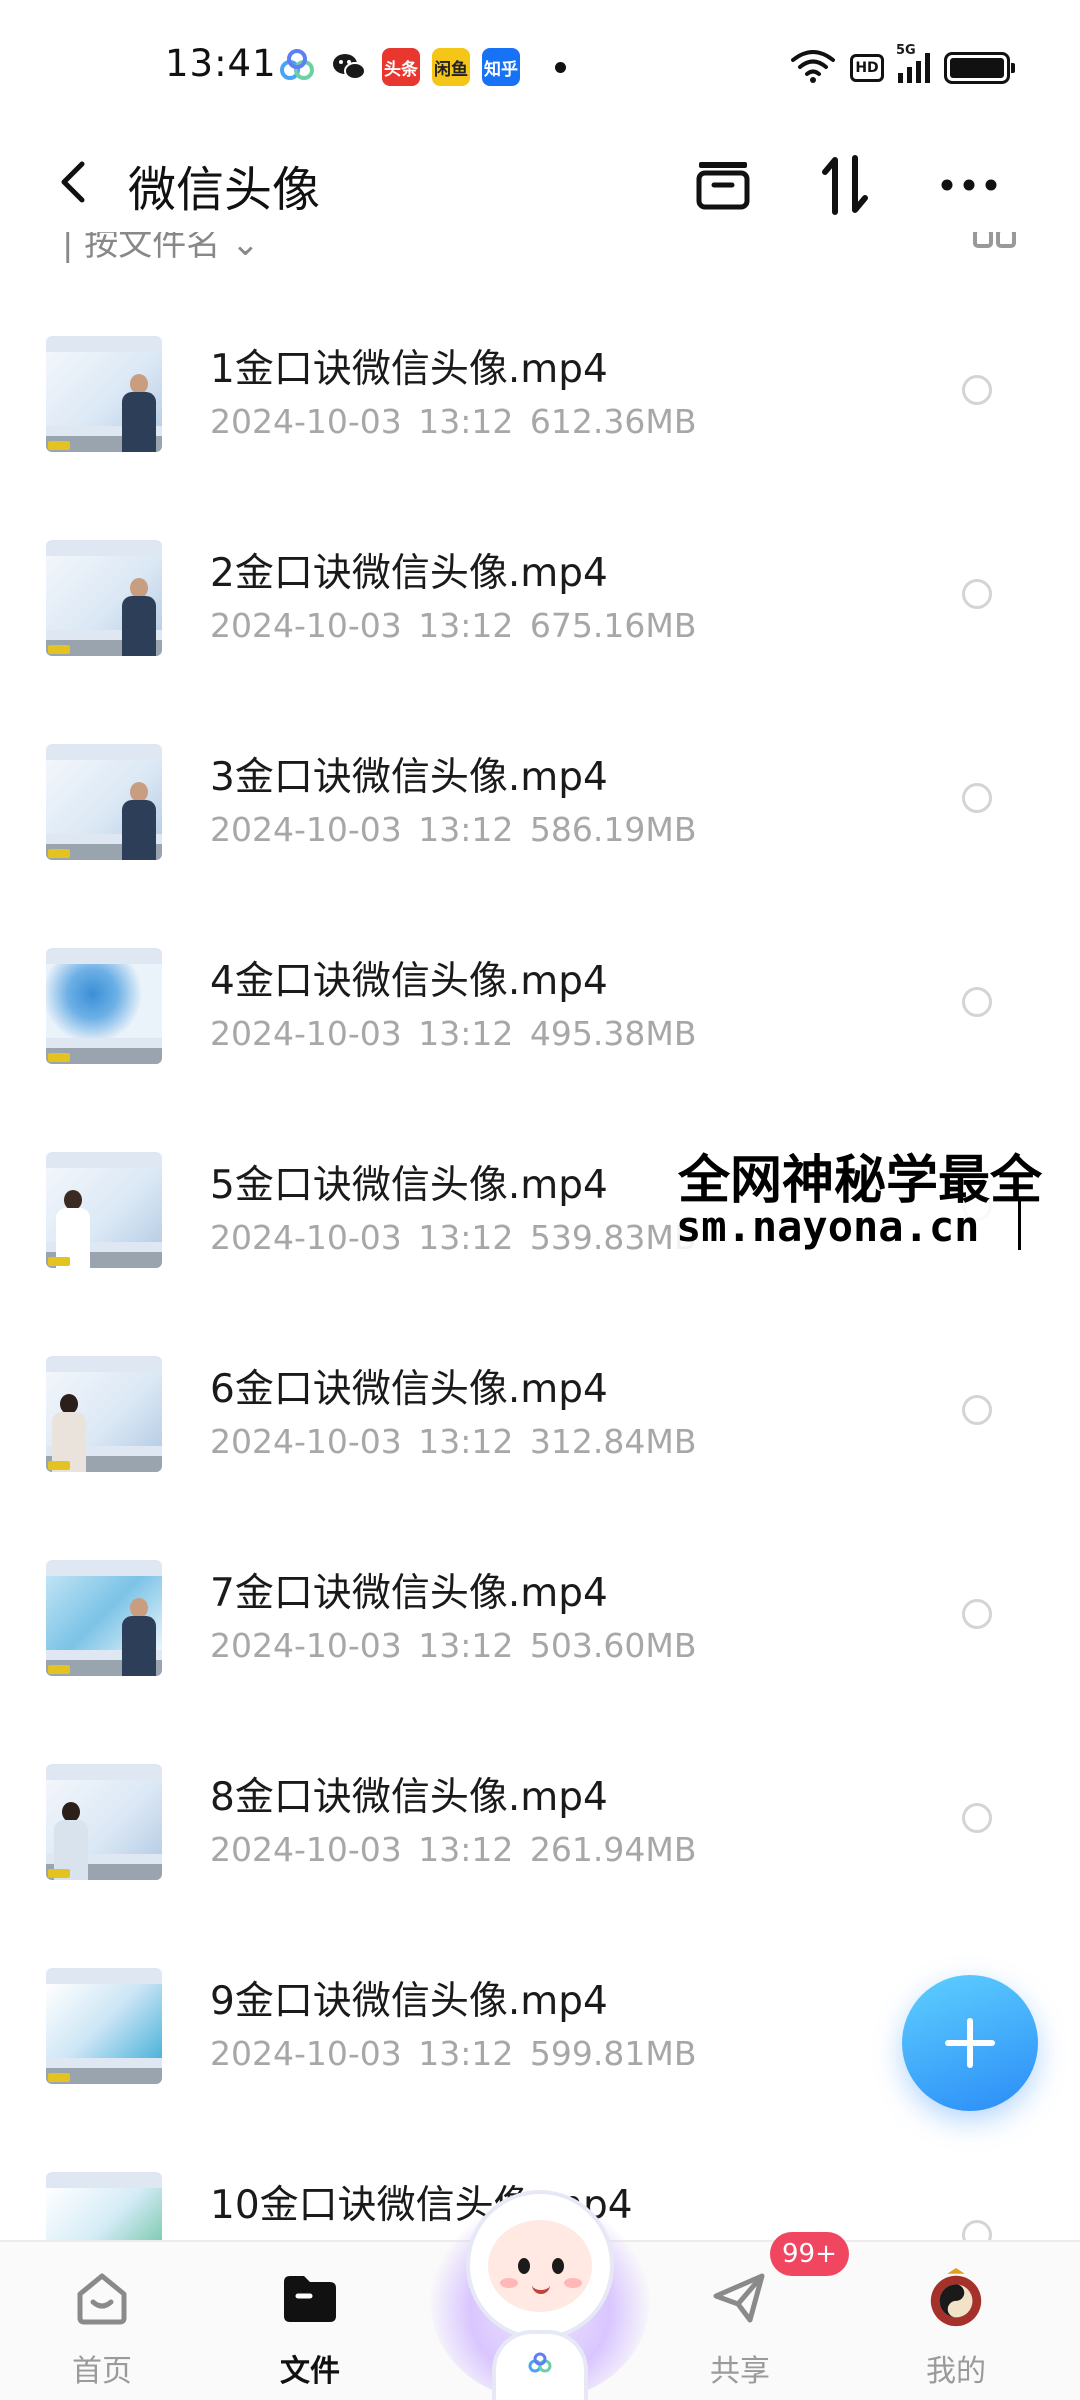 This screenshot has width=1080, height=2400. I want to click on share-send-icon, so click(740, 2298).